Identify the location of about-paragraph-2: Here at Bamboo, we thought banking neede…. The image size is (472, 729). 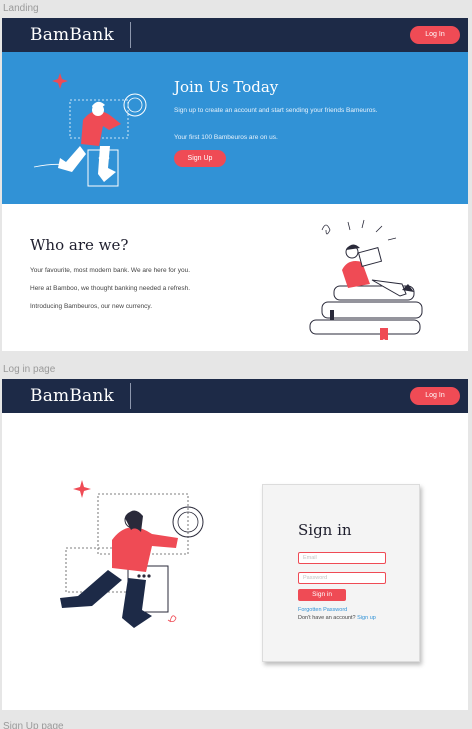
(110, 288).